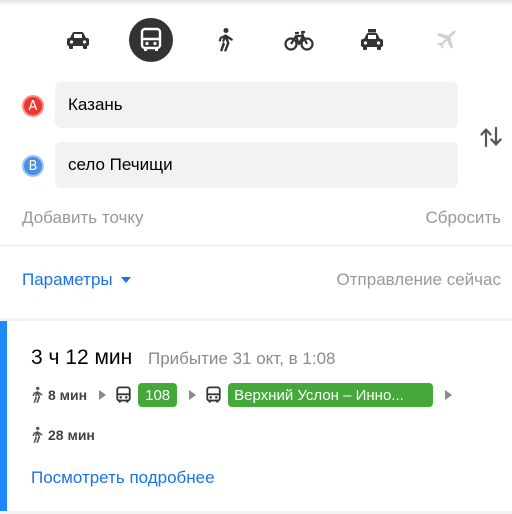  I want to click on swap-icon, so click(491, 137).